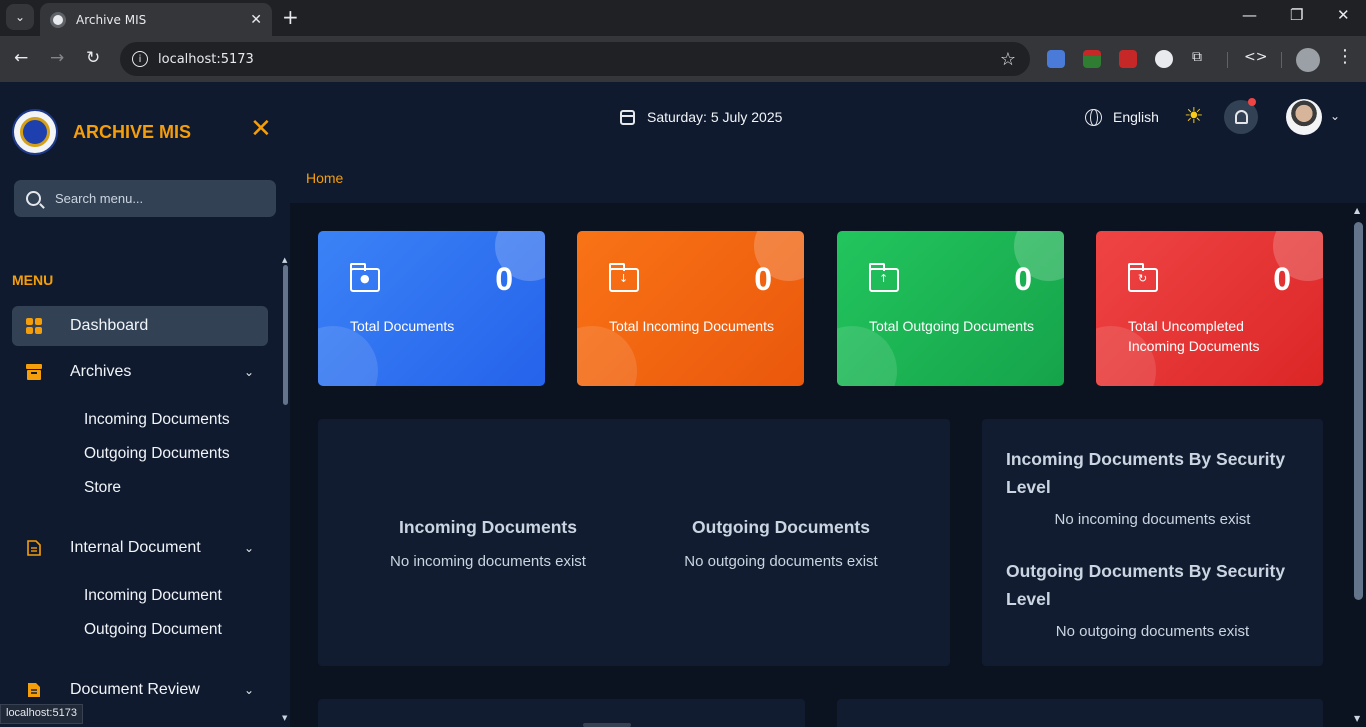 This screenshot has width=1366, height=727. Describe the element at coordinates (34, 690) in the screenshot. I see `document-filled-icon` at that location.